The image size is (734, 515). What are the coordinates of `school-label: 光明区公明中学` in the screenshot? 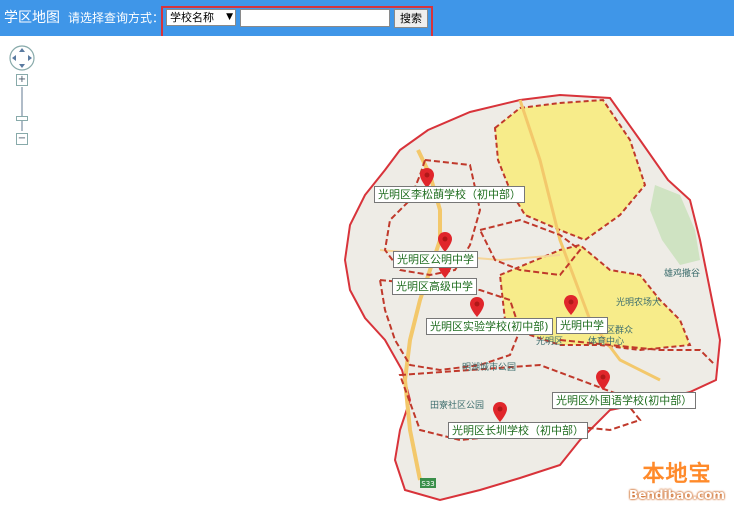 It's located at (435, 259).